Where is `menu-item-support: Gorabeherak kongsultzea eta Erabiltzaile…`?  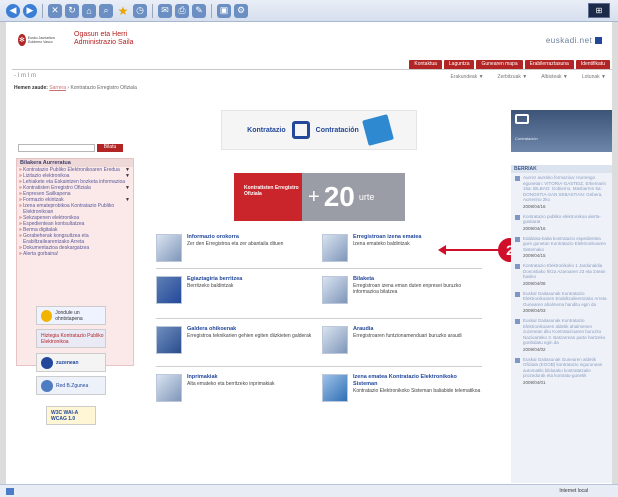 menu-item-support: Gorabeherak kongsultzea eta Erabiltzaile… is located at coordinates (75, 239).